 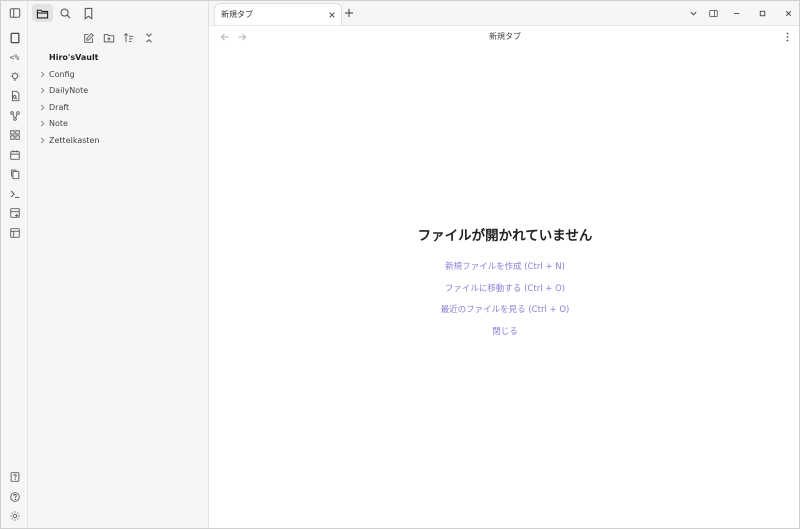 What do you see at coordinates (69, 91) in the screenshot?
I see `folder-label: DailyNote` at bounding box center [69, 91].